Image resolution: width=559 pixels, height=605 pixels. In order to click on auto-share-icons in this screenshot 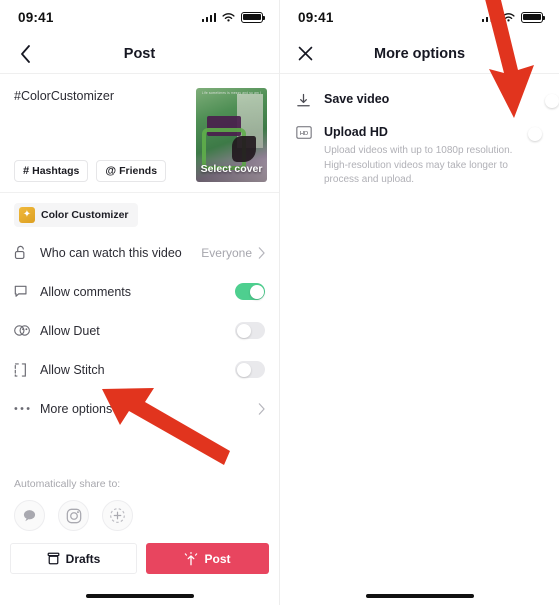, I will do `click(73, 515)`.